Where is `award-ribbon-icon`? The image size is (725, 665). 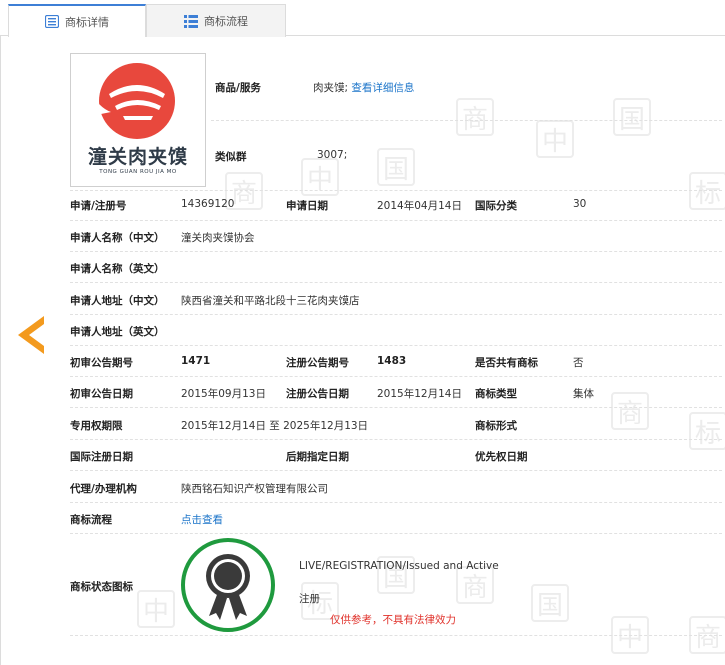 award-ribbon-icon is located at coordinates (228, 587).